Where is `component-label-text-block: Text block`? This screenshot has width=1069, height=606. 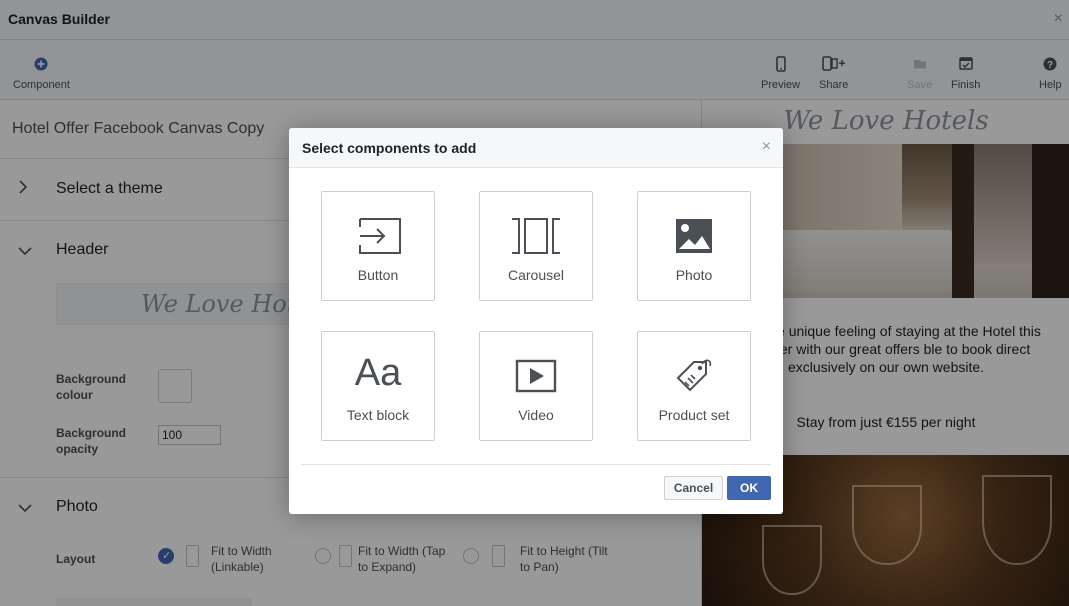
component-label-text-block: Text block is located at coordinates (378, 415).